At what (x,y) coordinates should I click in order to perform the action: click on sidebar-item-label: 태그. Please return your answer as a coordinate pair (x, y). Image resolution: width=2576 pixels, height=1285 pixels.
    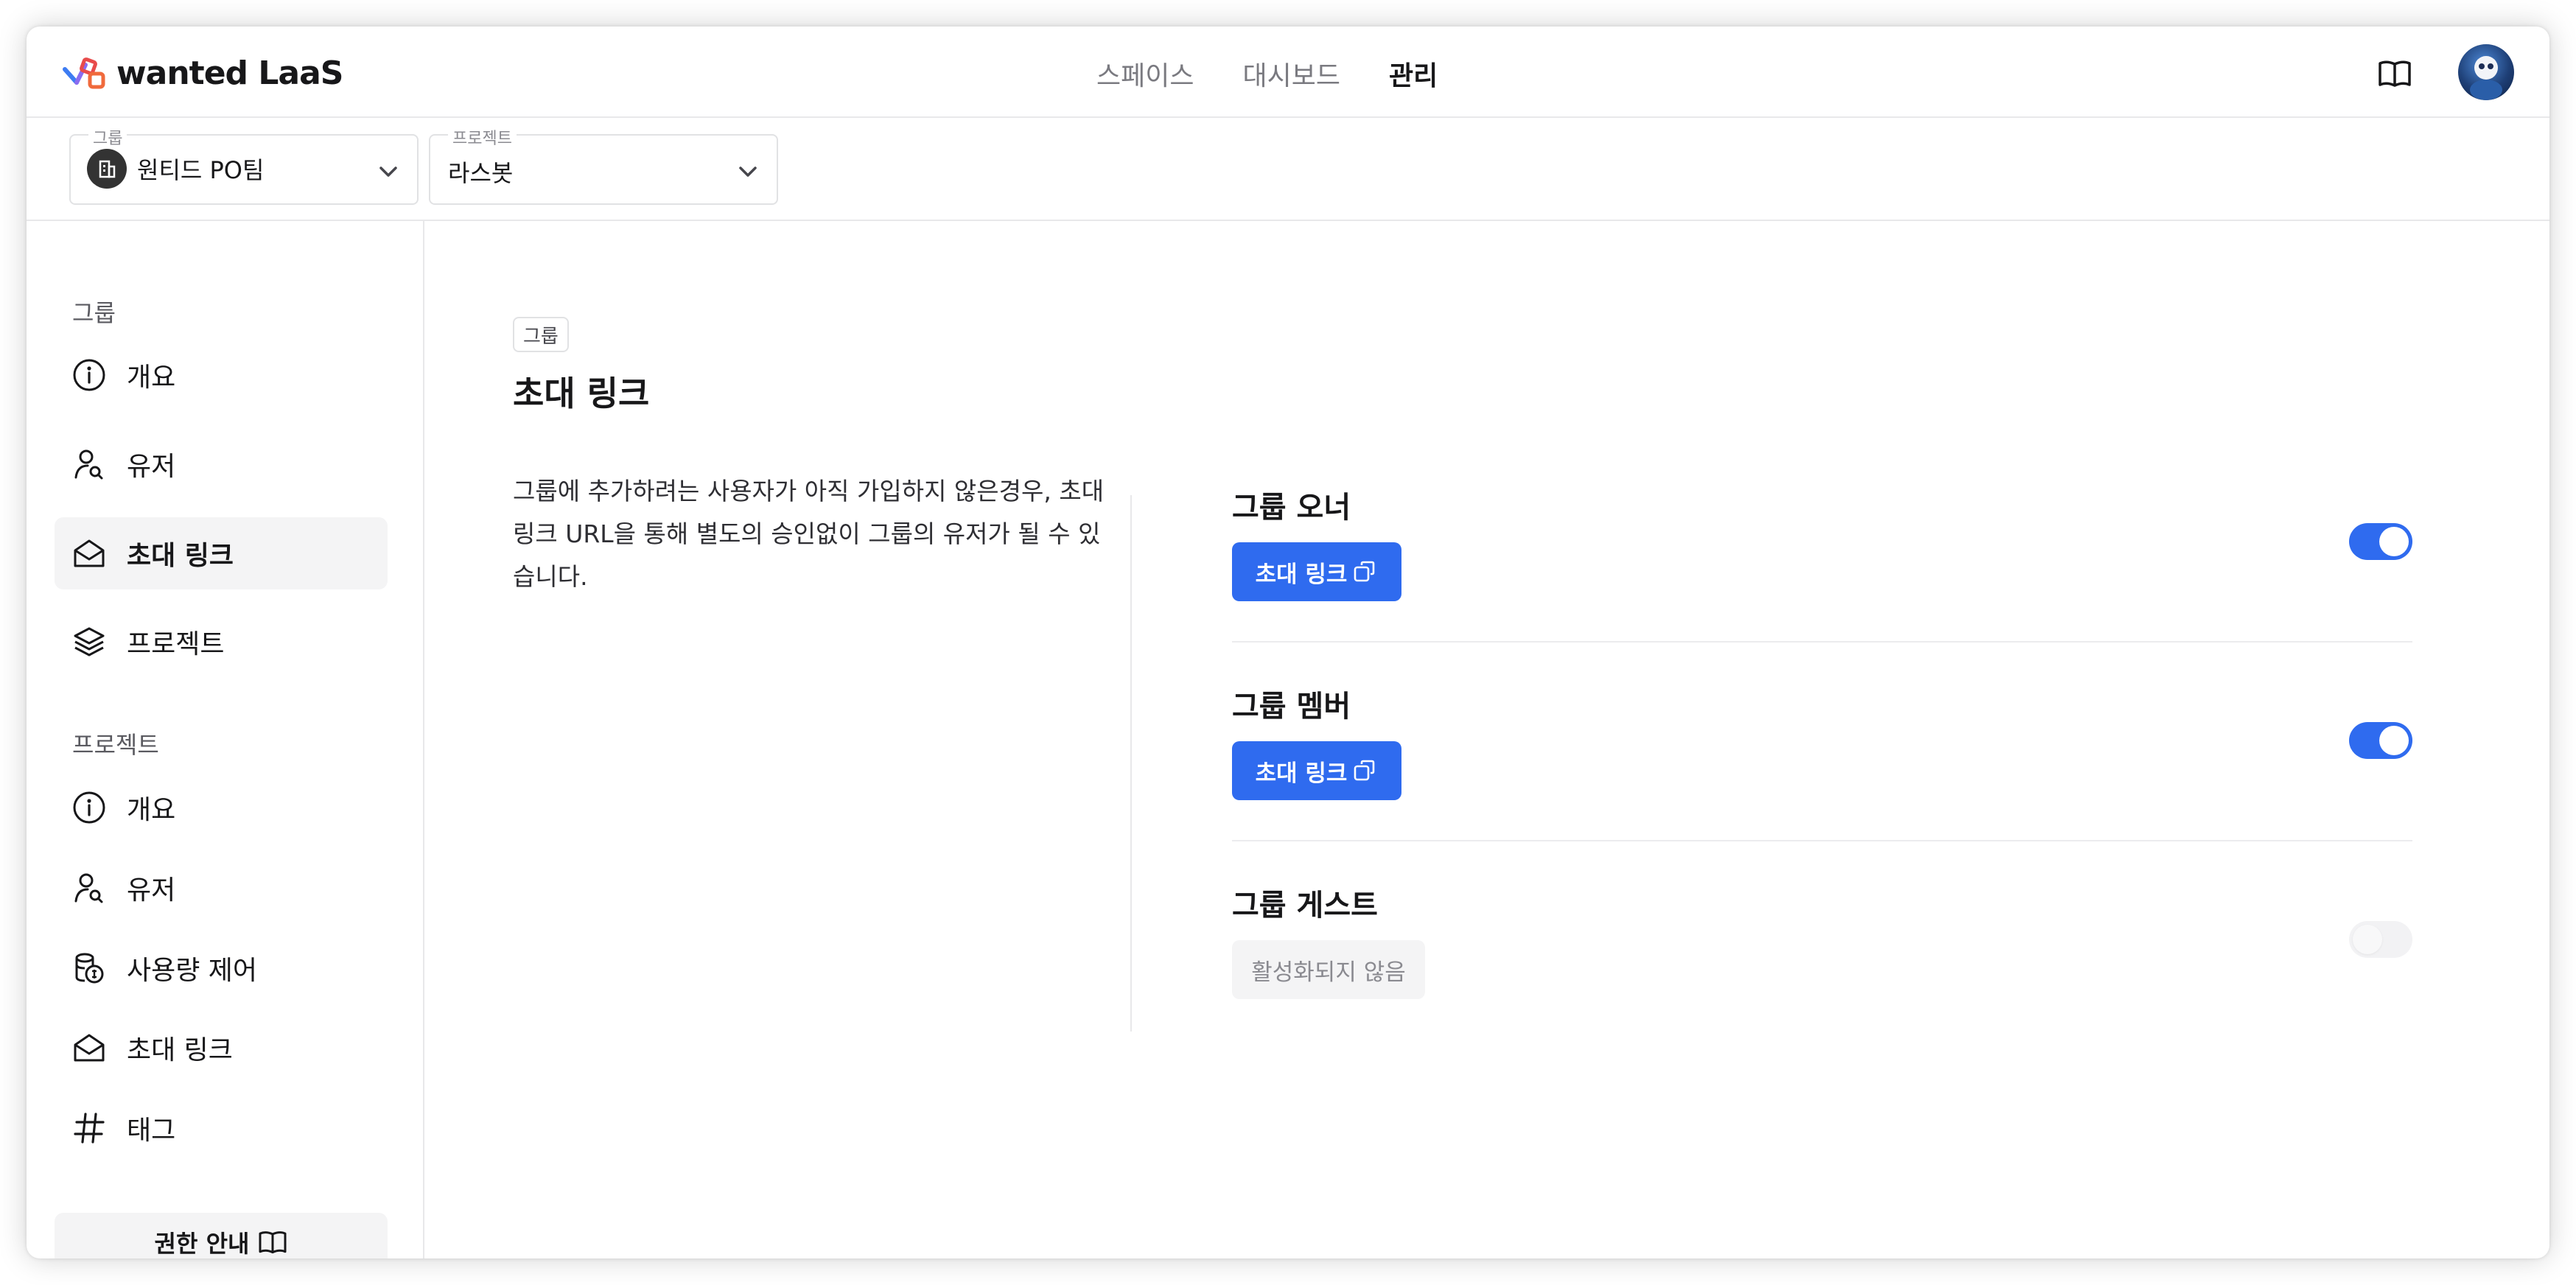
    Looking at the image, I should click on (151, 1131).